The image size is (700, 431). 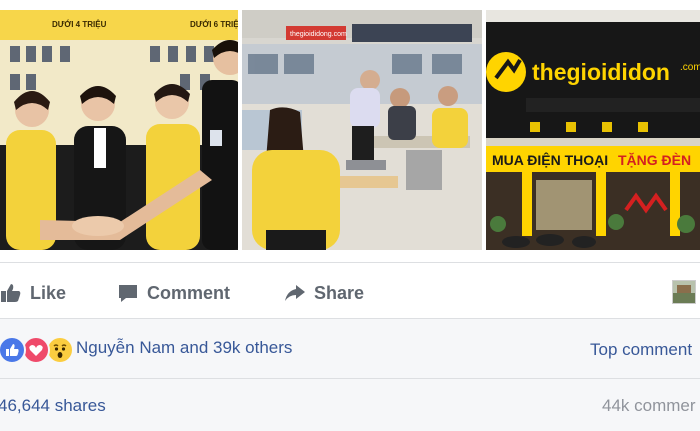 I want to click on comments-count-link: 44k commer, so click(x=649, y=406).